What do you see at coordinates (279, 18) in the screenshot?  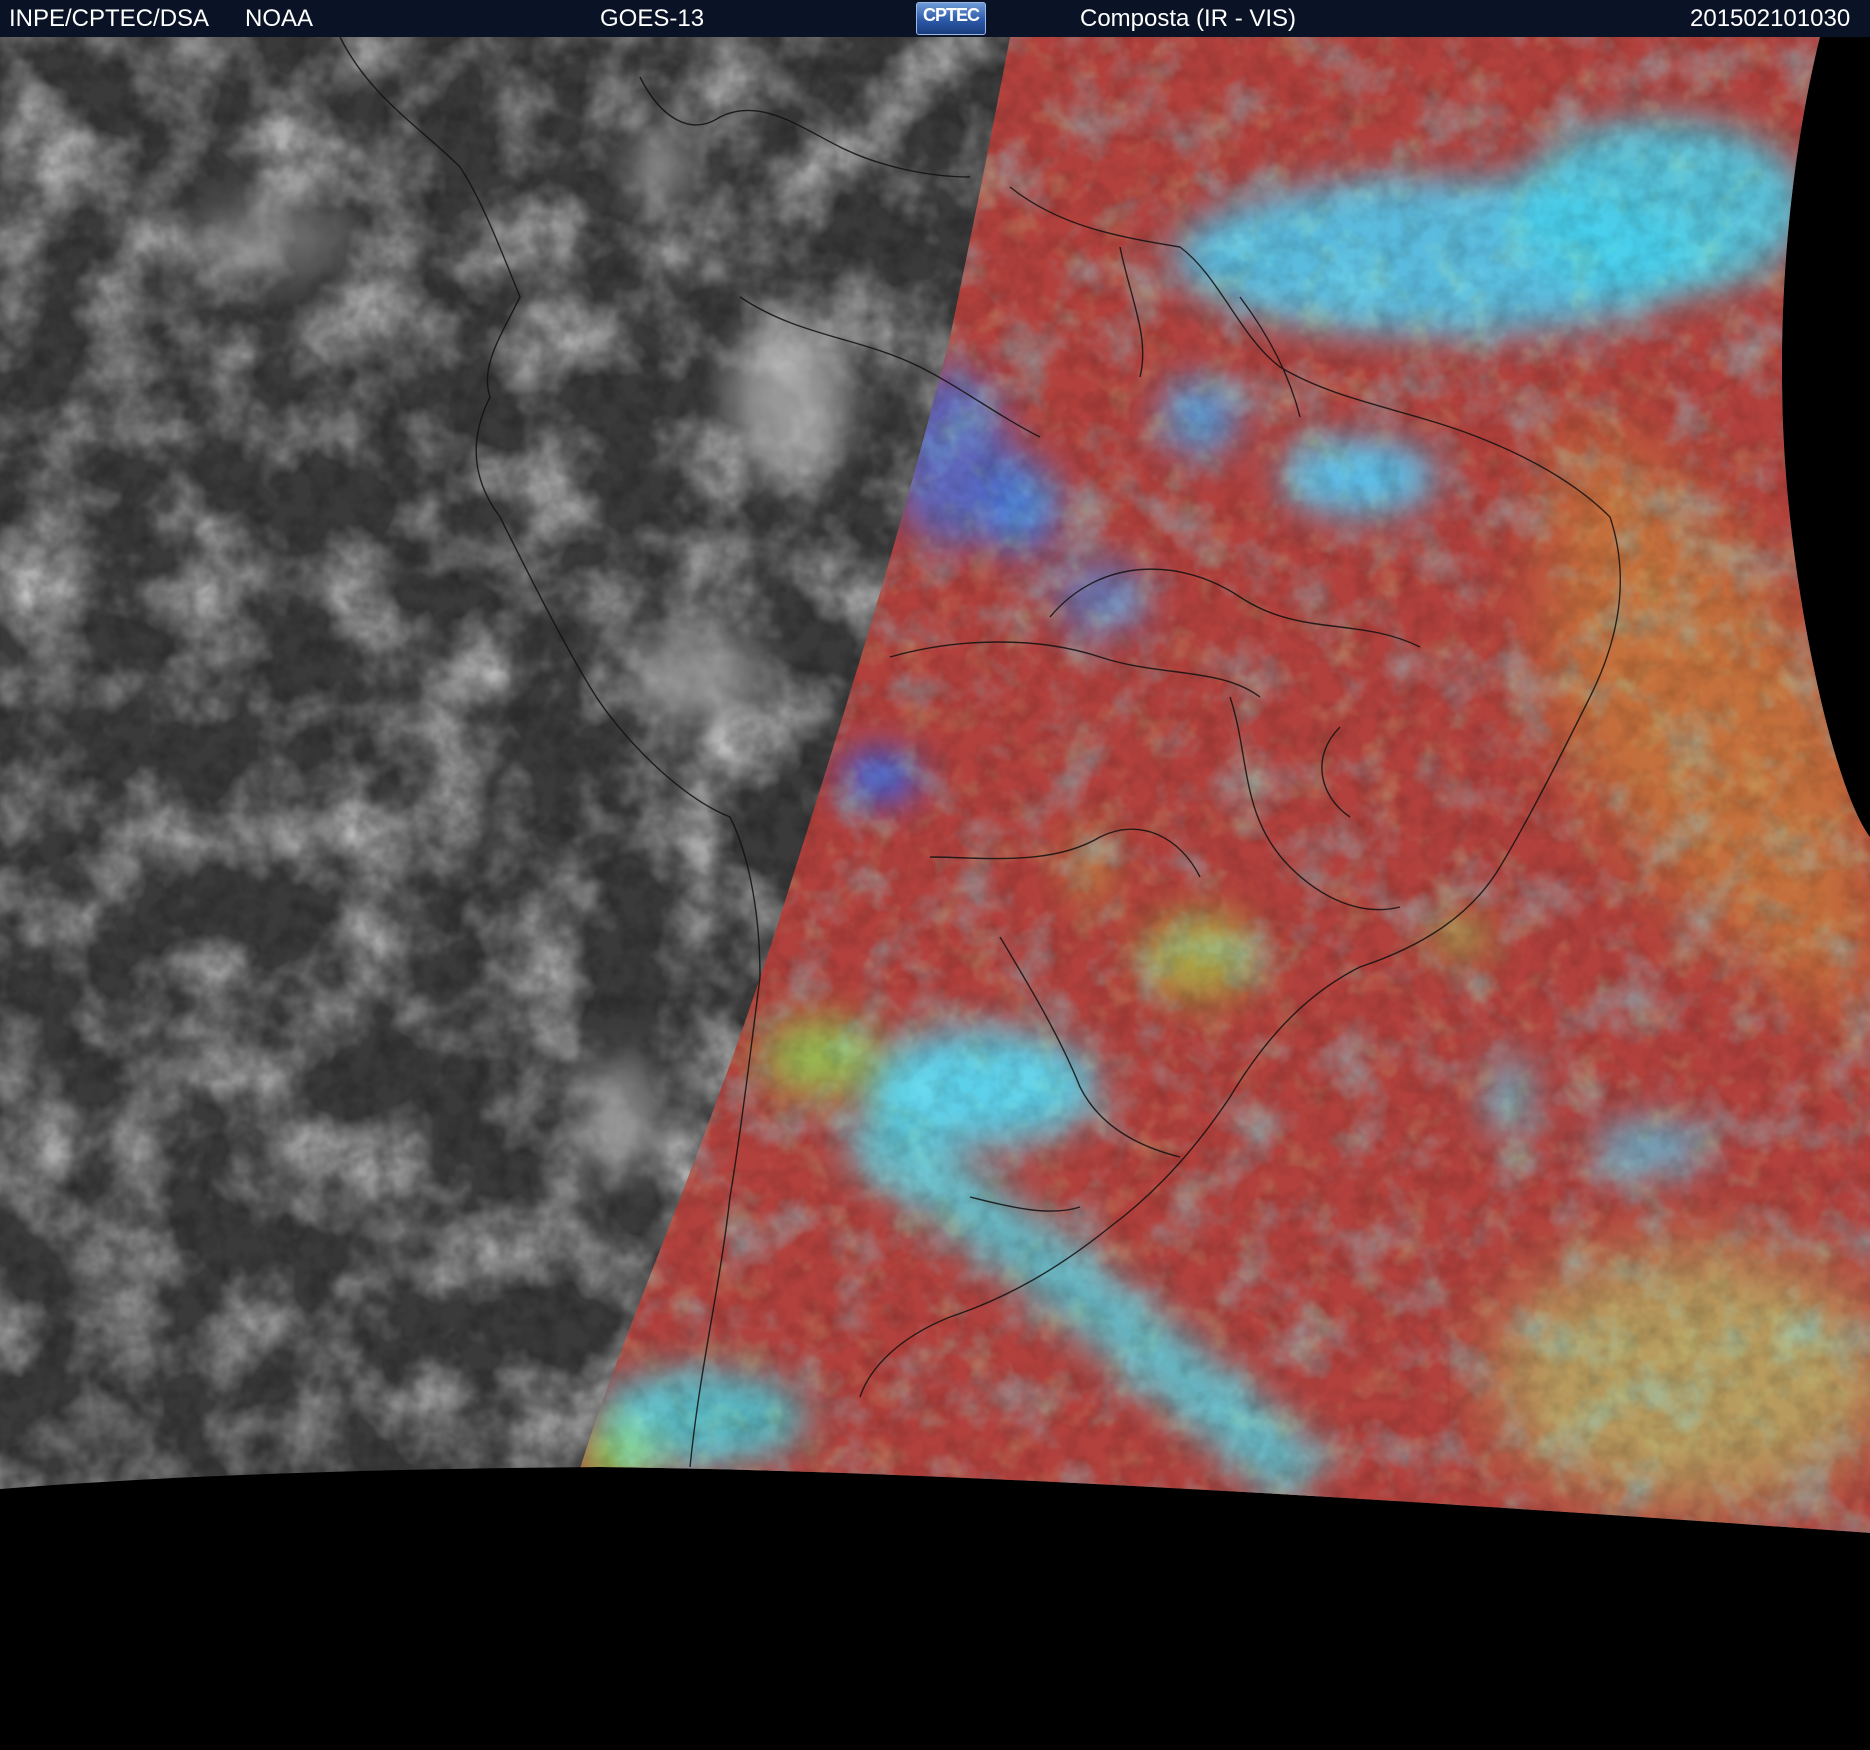 I see `partner-label: NOAA` at bounding box center [279, 18].